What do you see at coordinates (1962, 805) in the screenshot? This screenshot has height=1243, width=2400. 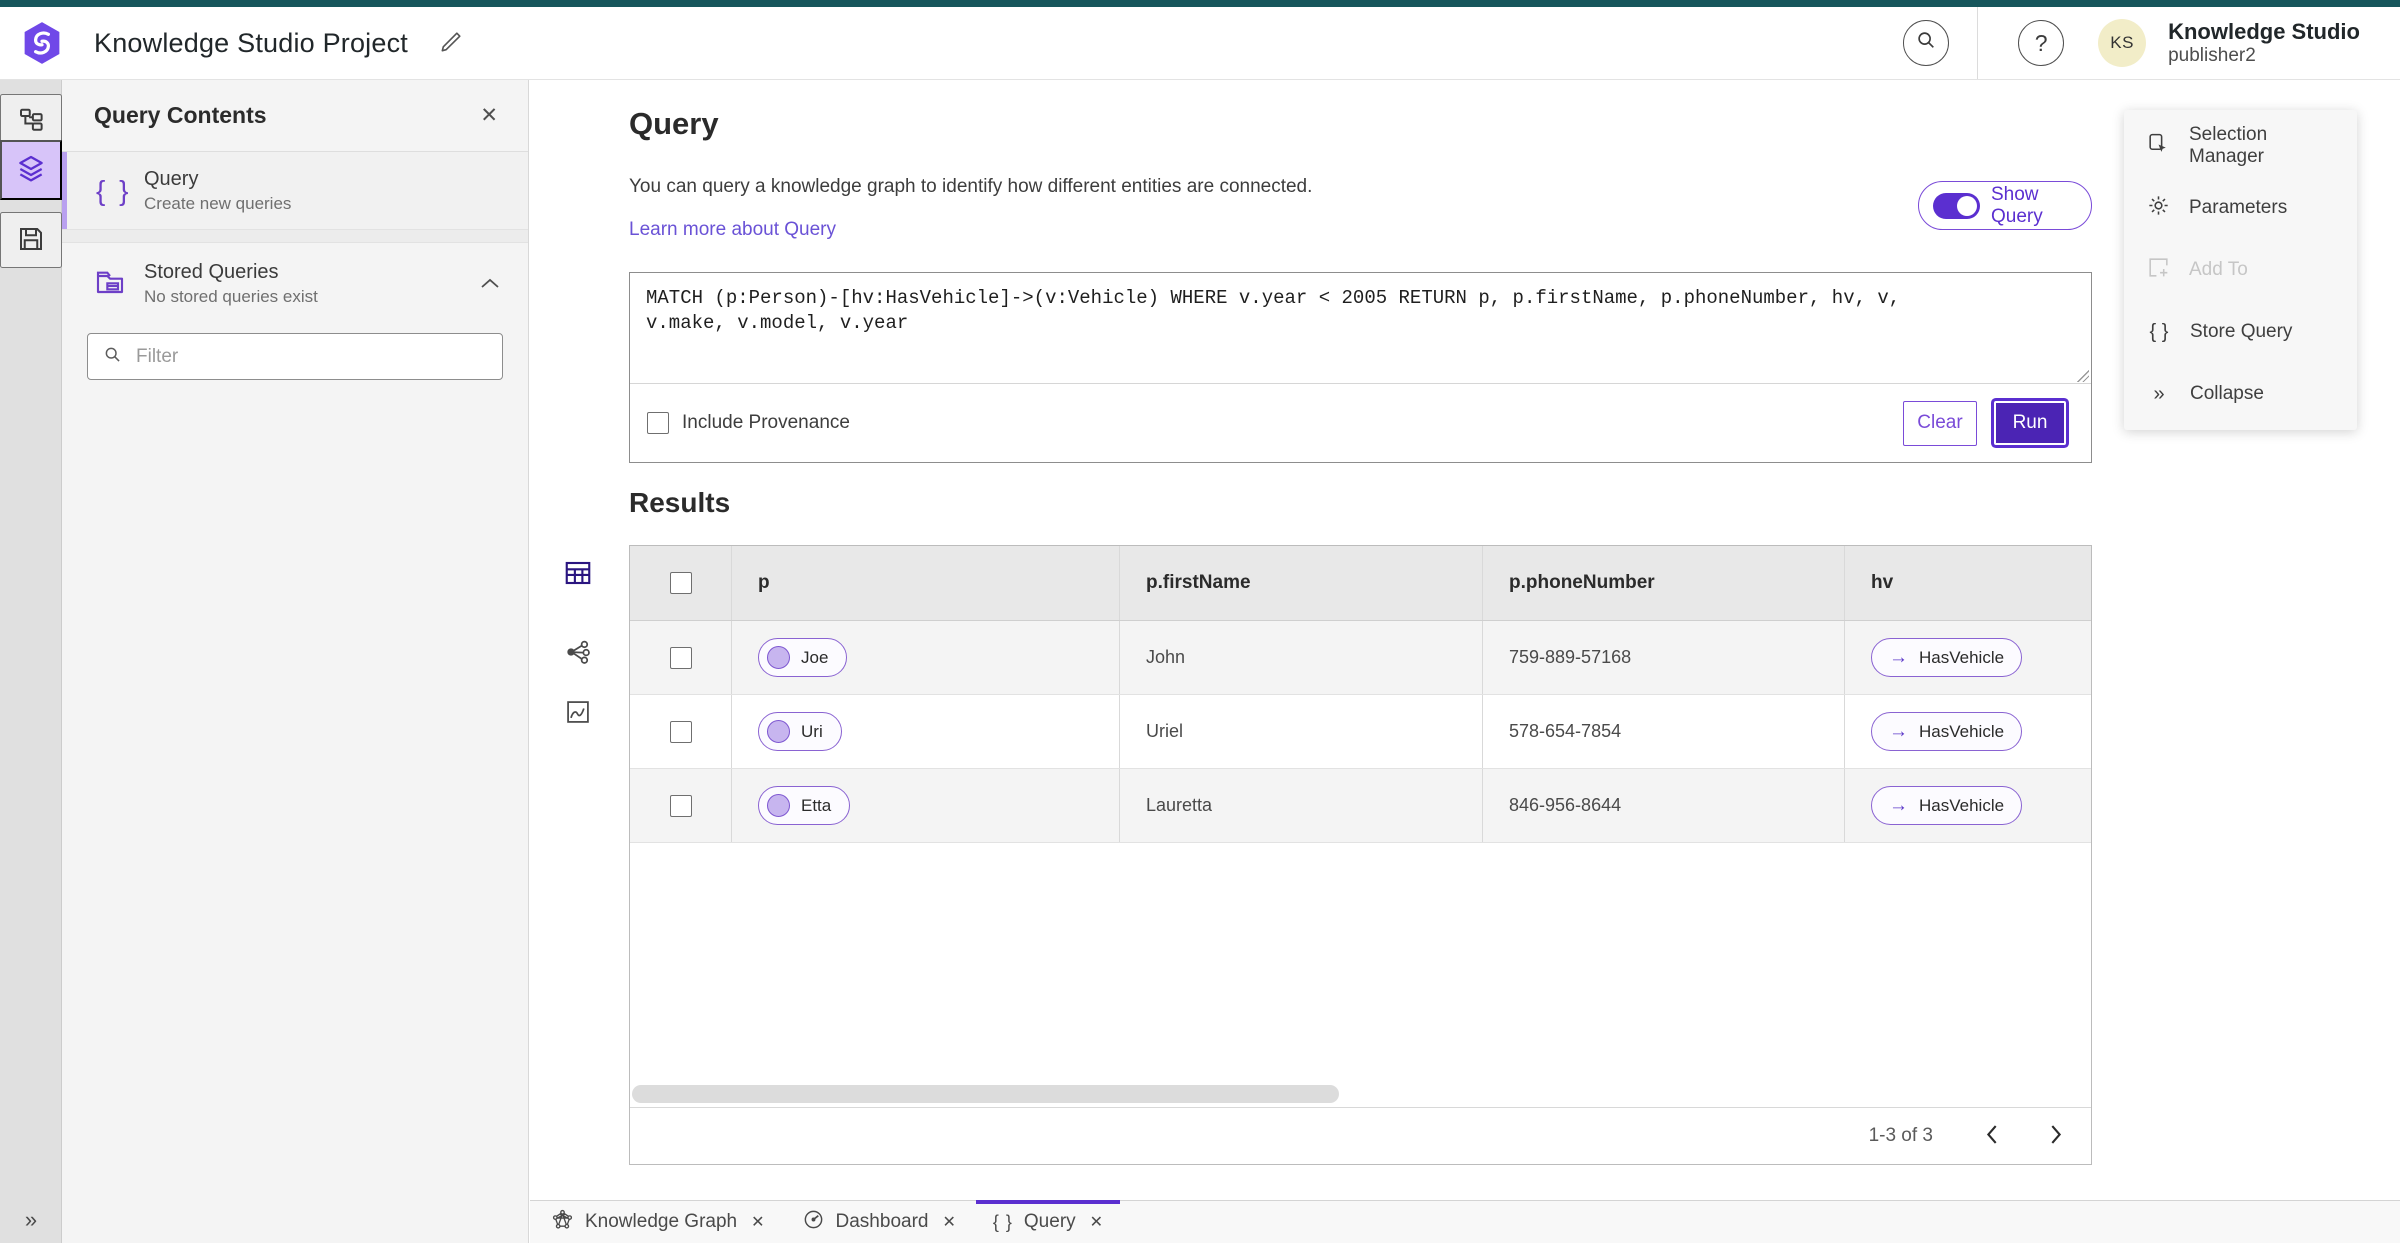 I see `edge-label: HasVehicle` at bounding box center [1962, 805].